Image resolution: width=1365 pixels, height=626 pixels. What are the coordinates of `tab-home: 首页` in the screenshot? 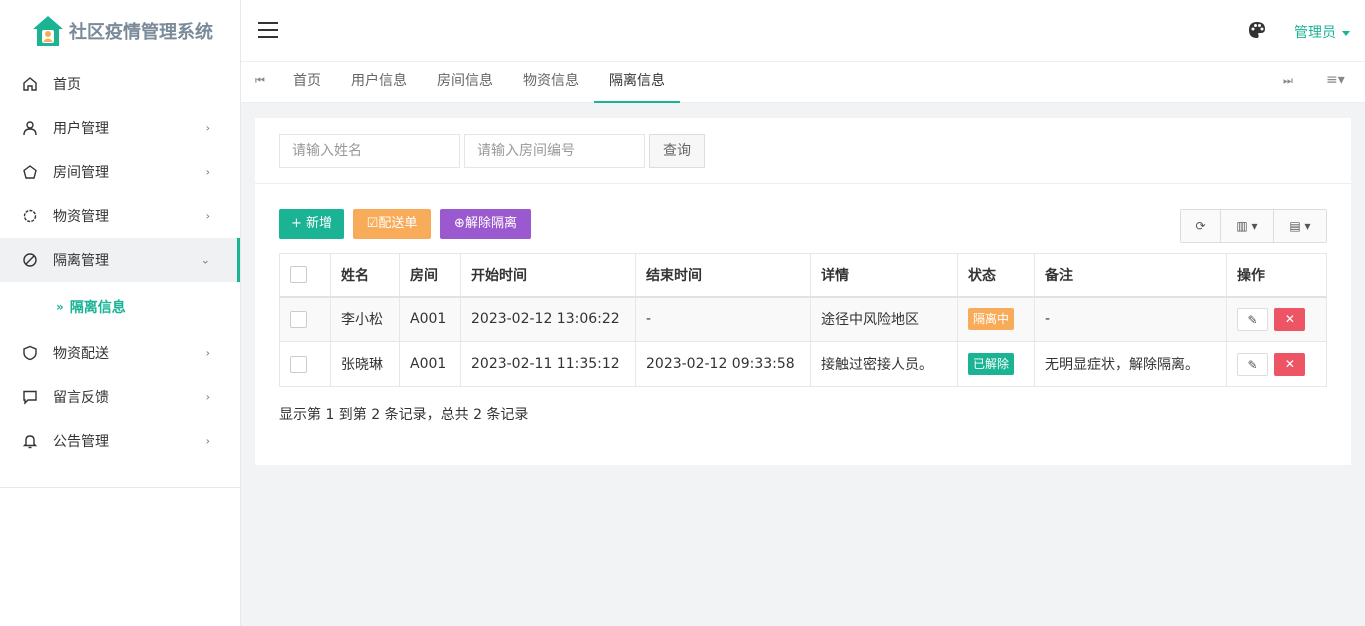 It's located at (307, 82).